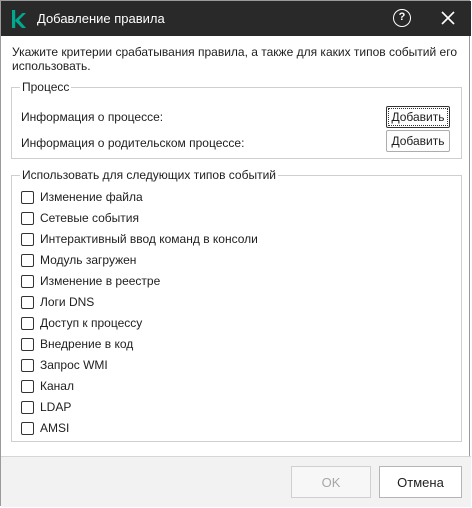 The width and height of the screenshot is (472, 508). What do you see at coordinates (56, 407) in the screenshot?
I see `checkbox-label: LDAP` at bounding box center [56, 407].